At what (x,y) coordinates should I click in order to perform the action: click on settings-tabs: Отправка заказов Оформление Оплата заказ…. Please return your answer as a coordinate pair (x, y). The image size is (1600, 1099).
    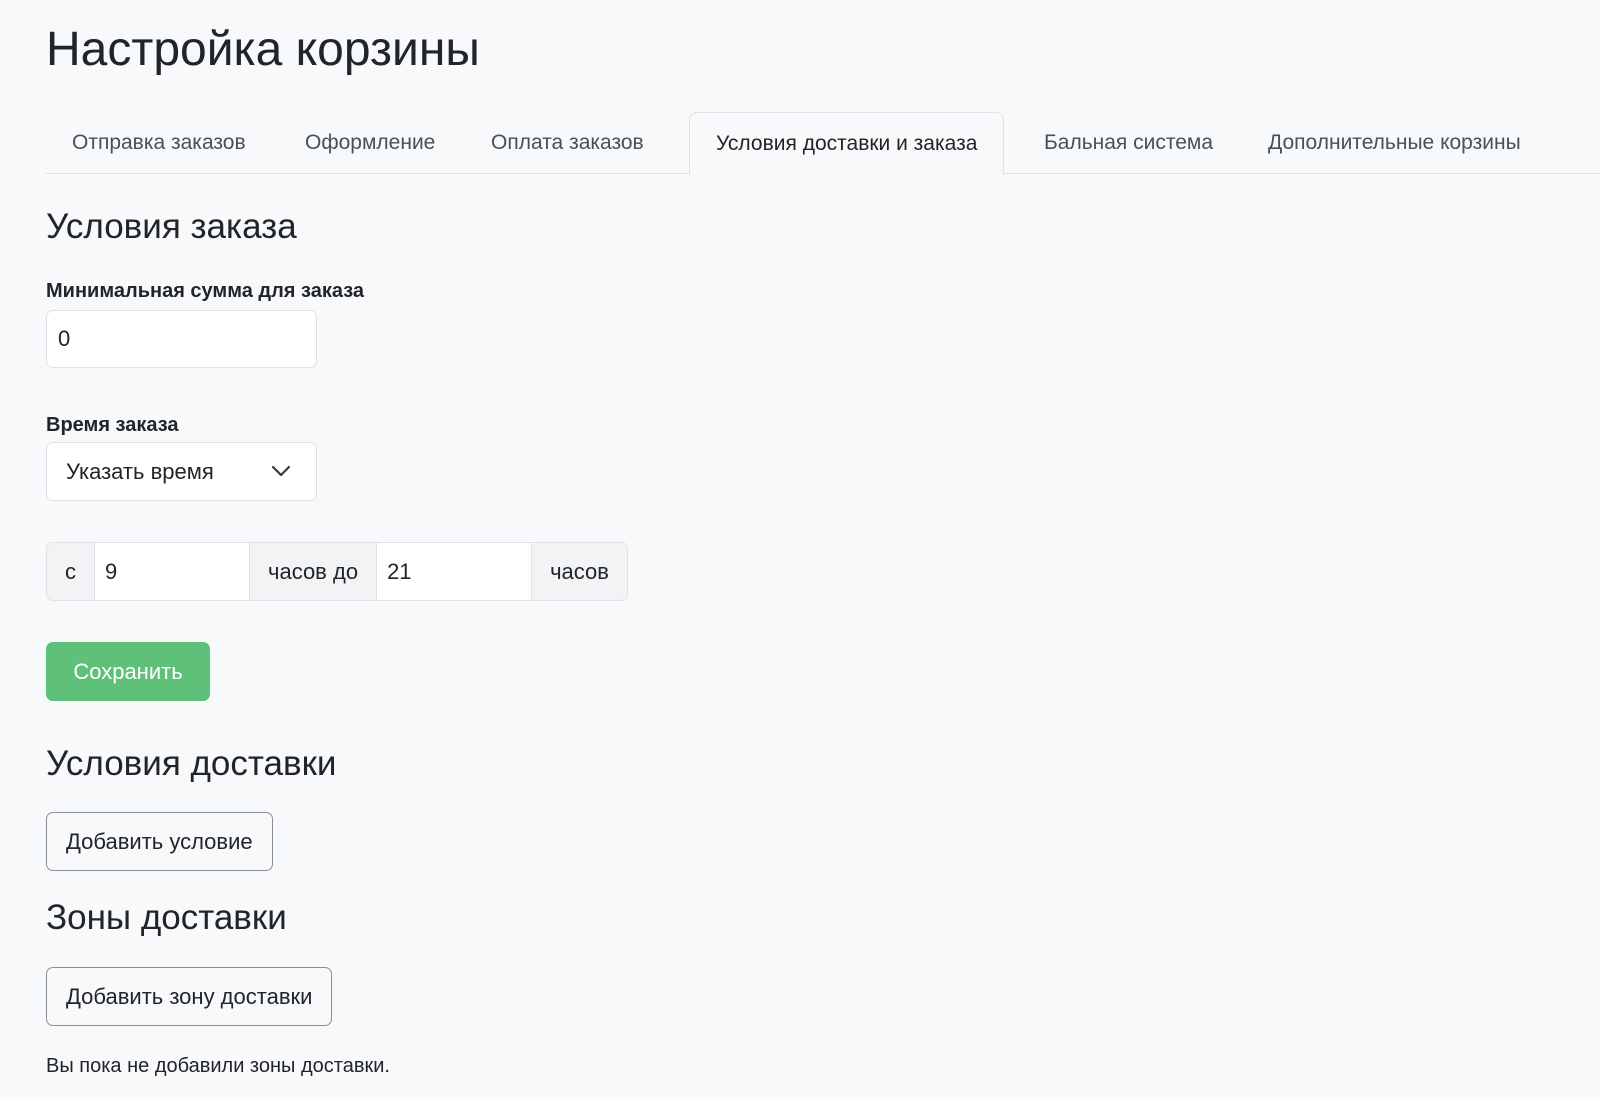
    Looking at the image, I should click on (823, 143).